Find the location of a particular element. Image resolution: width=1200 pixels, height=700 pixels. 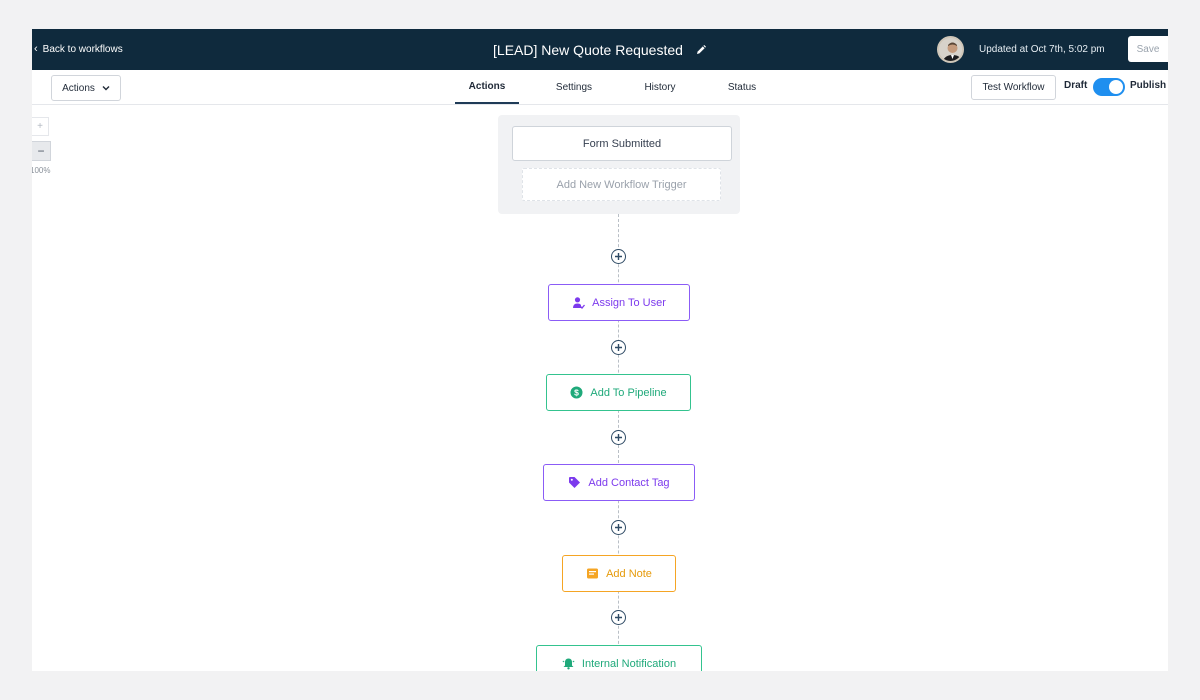

workflow-title: [LEAD] New Quote Requested is located at coordinates (588, 50).